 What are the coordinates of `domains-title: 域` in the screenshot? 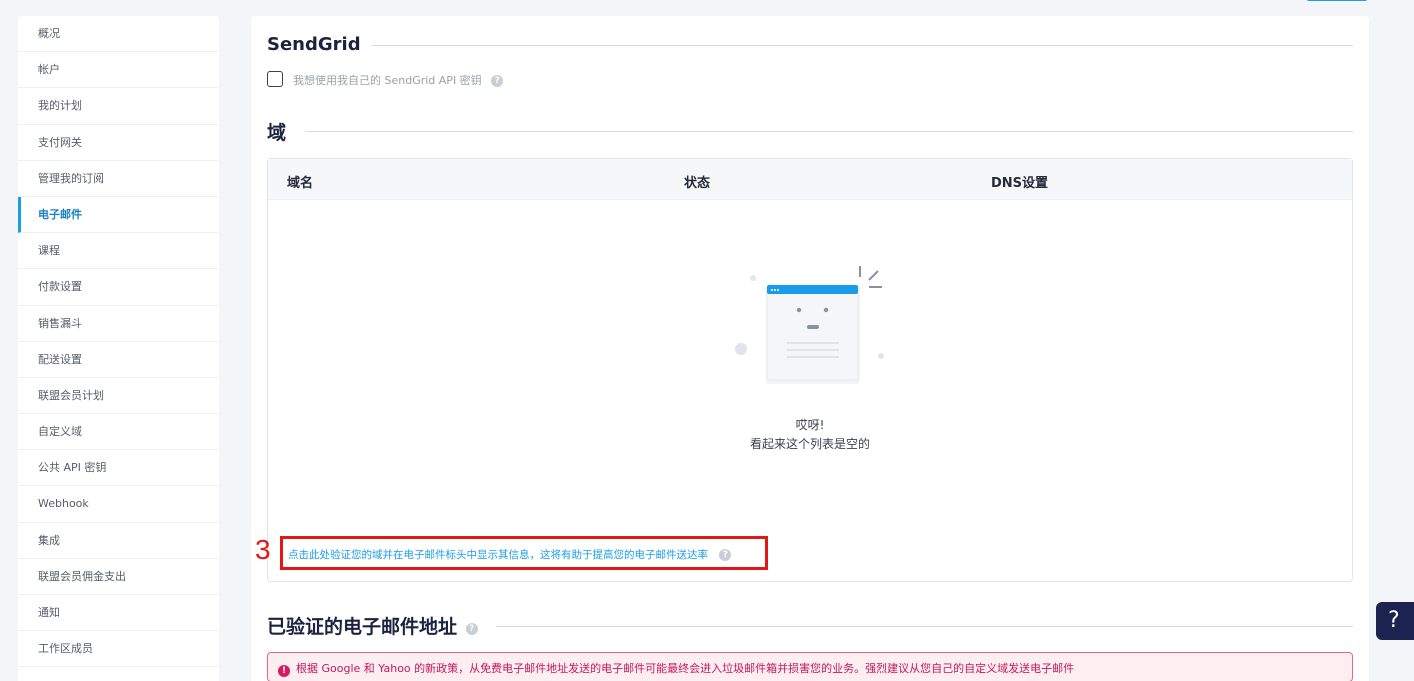 It's located at (277, 133).